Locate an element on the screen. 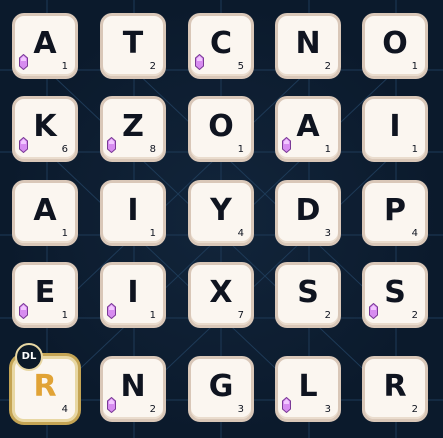  tile-letter: N is located at coordinates (308, 43).